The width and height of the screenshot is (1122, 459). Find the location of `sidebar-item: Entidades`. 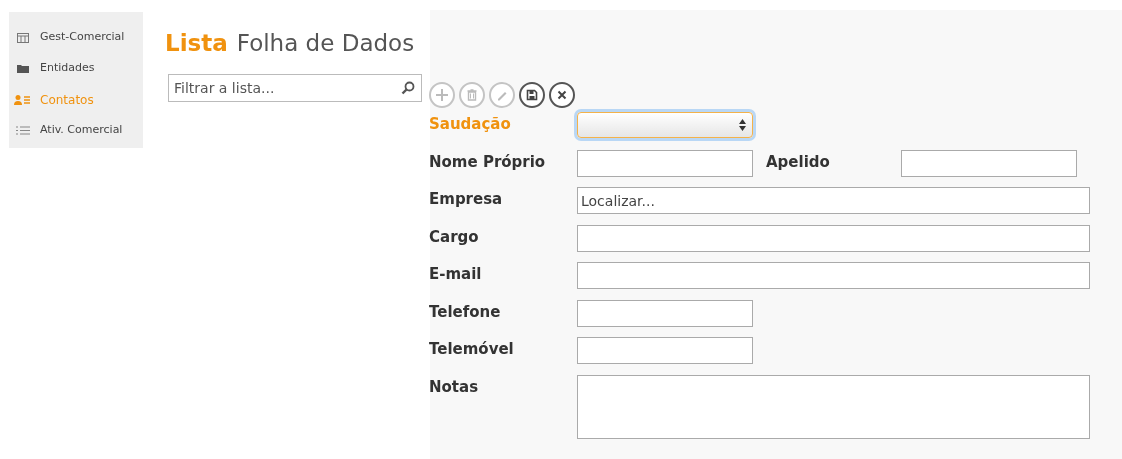

sidebar-item: Entidades is located at coordinates (76, 68).